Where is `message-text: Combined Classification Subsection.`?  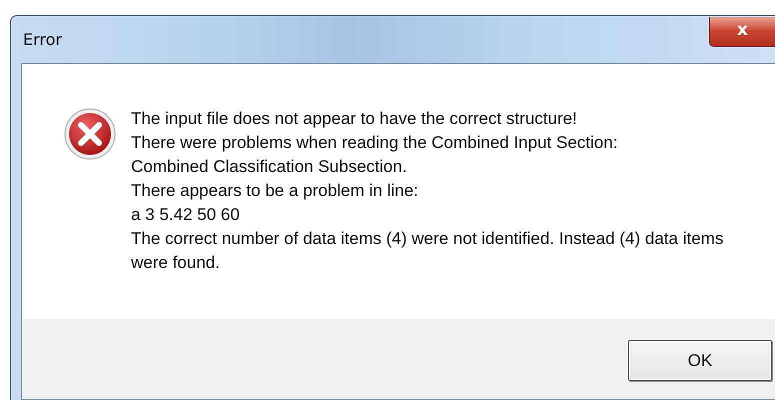 message-text: Combined Classification Subsection. is located at coordinates (269, 167).